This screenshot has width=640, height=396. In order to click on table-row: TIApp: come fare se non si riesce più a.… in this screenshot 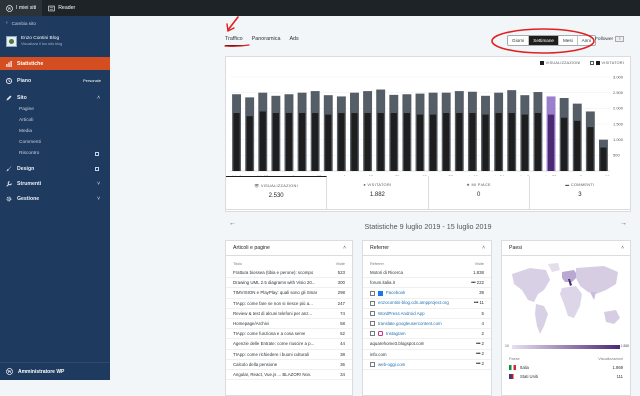, I will do `click(289, 304)`.